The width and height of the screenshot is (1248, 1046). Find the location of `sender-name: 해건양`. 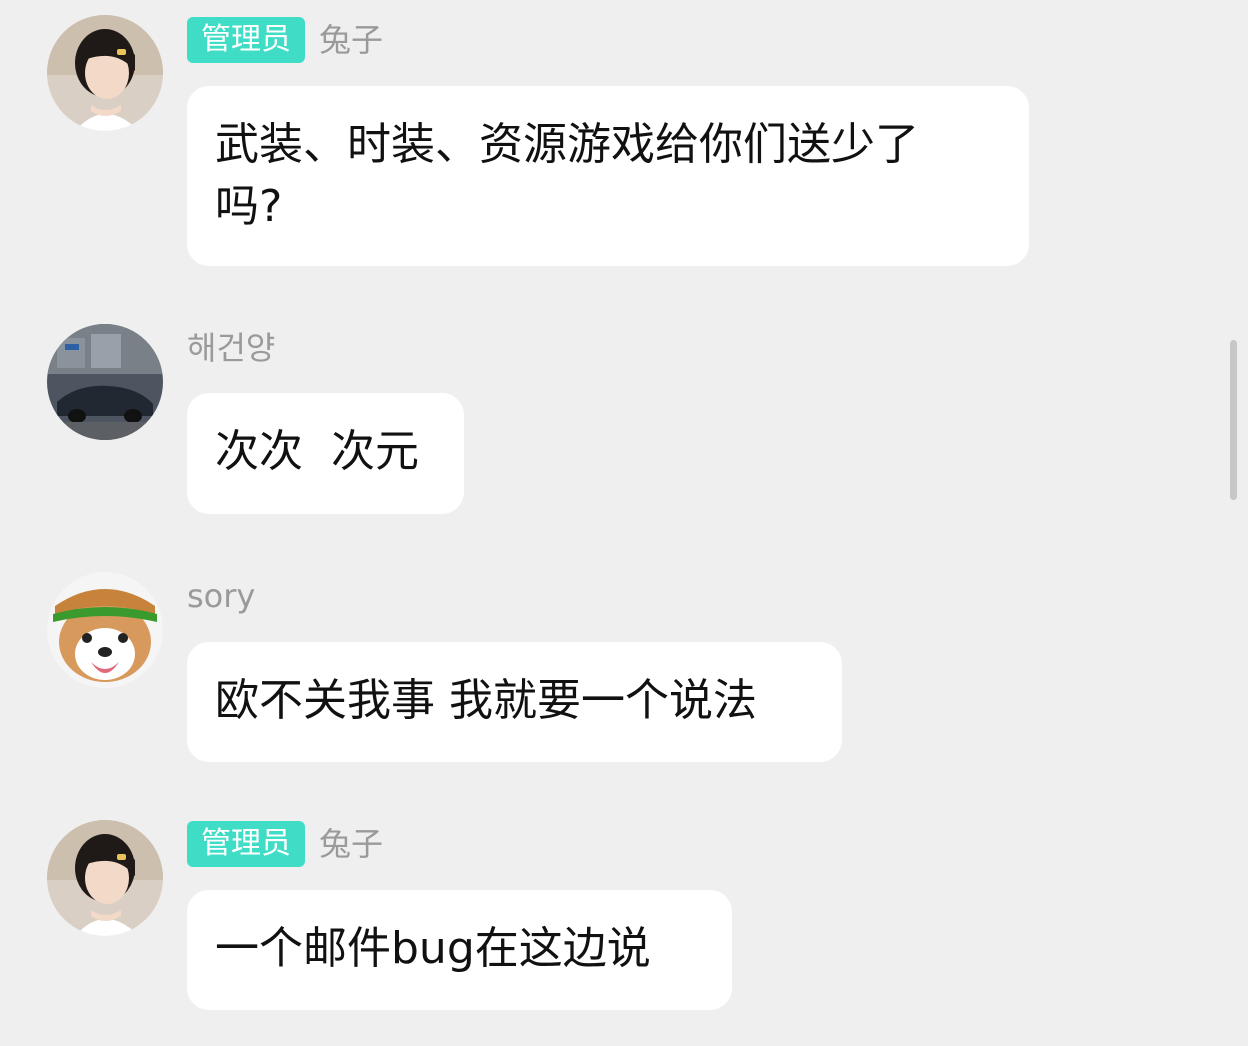

sender-name: 해건양 is located at coordinates (231, 348).